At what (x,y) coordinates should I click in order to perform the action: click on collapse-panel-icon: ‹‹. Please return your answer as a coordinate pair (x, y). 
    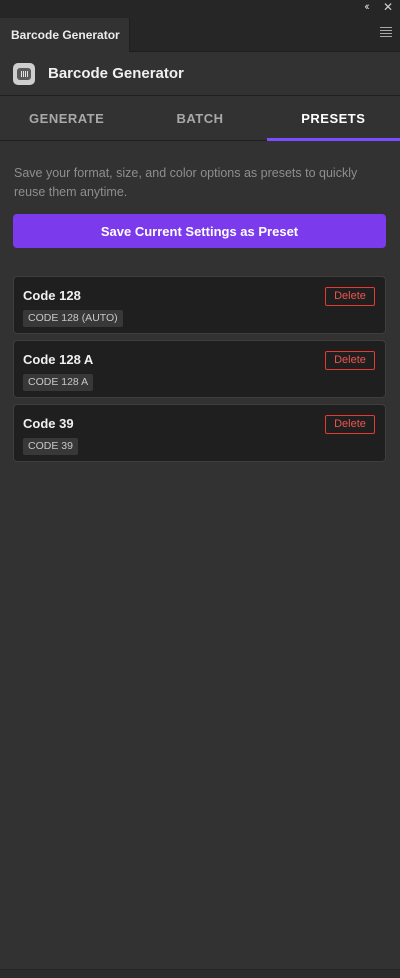
    Looking at the image, I should click on (366, 7).